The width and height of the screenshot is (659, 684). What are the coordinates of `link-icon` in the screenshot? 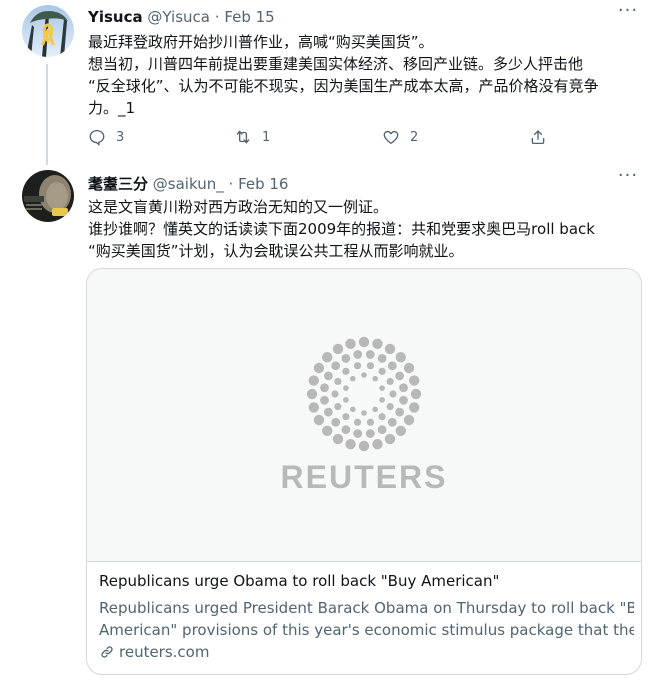 It's located at (107, 652).